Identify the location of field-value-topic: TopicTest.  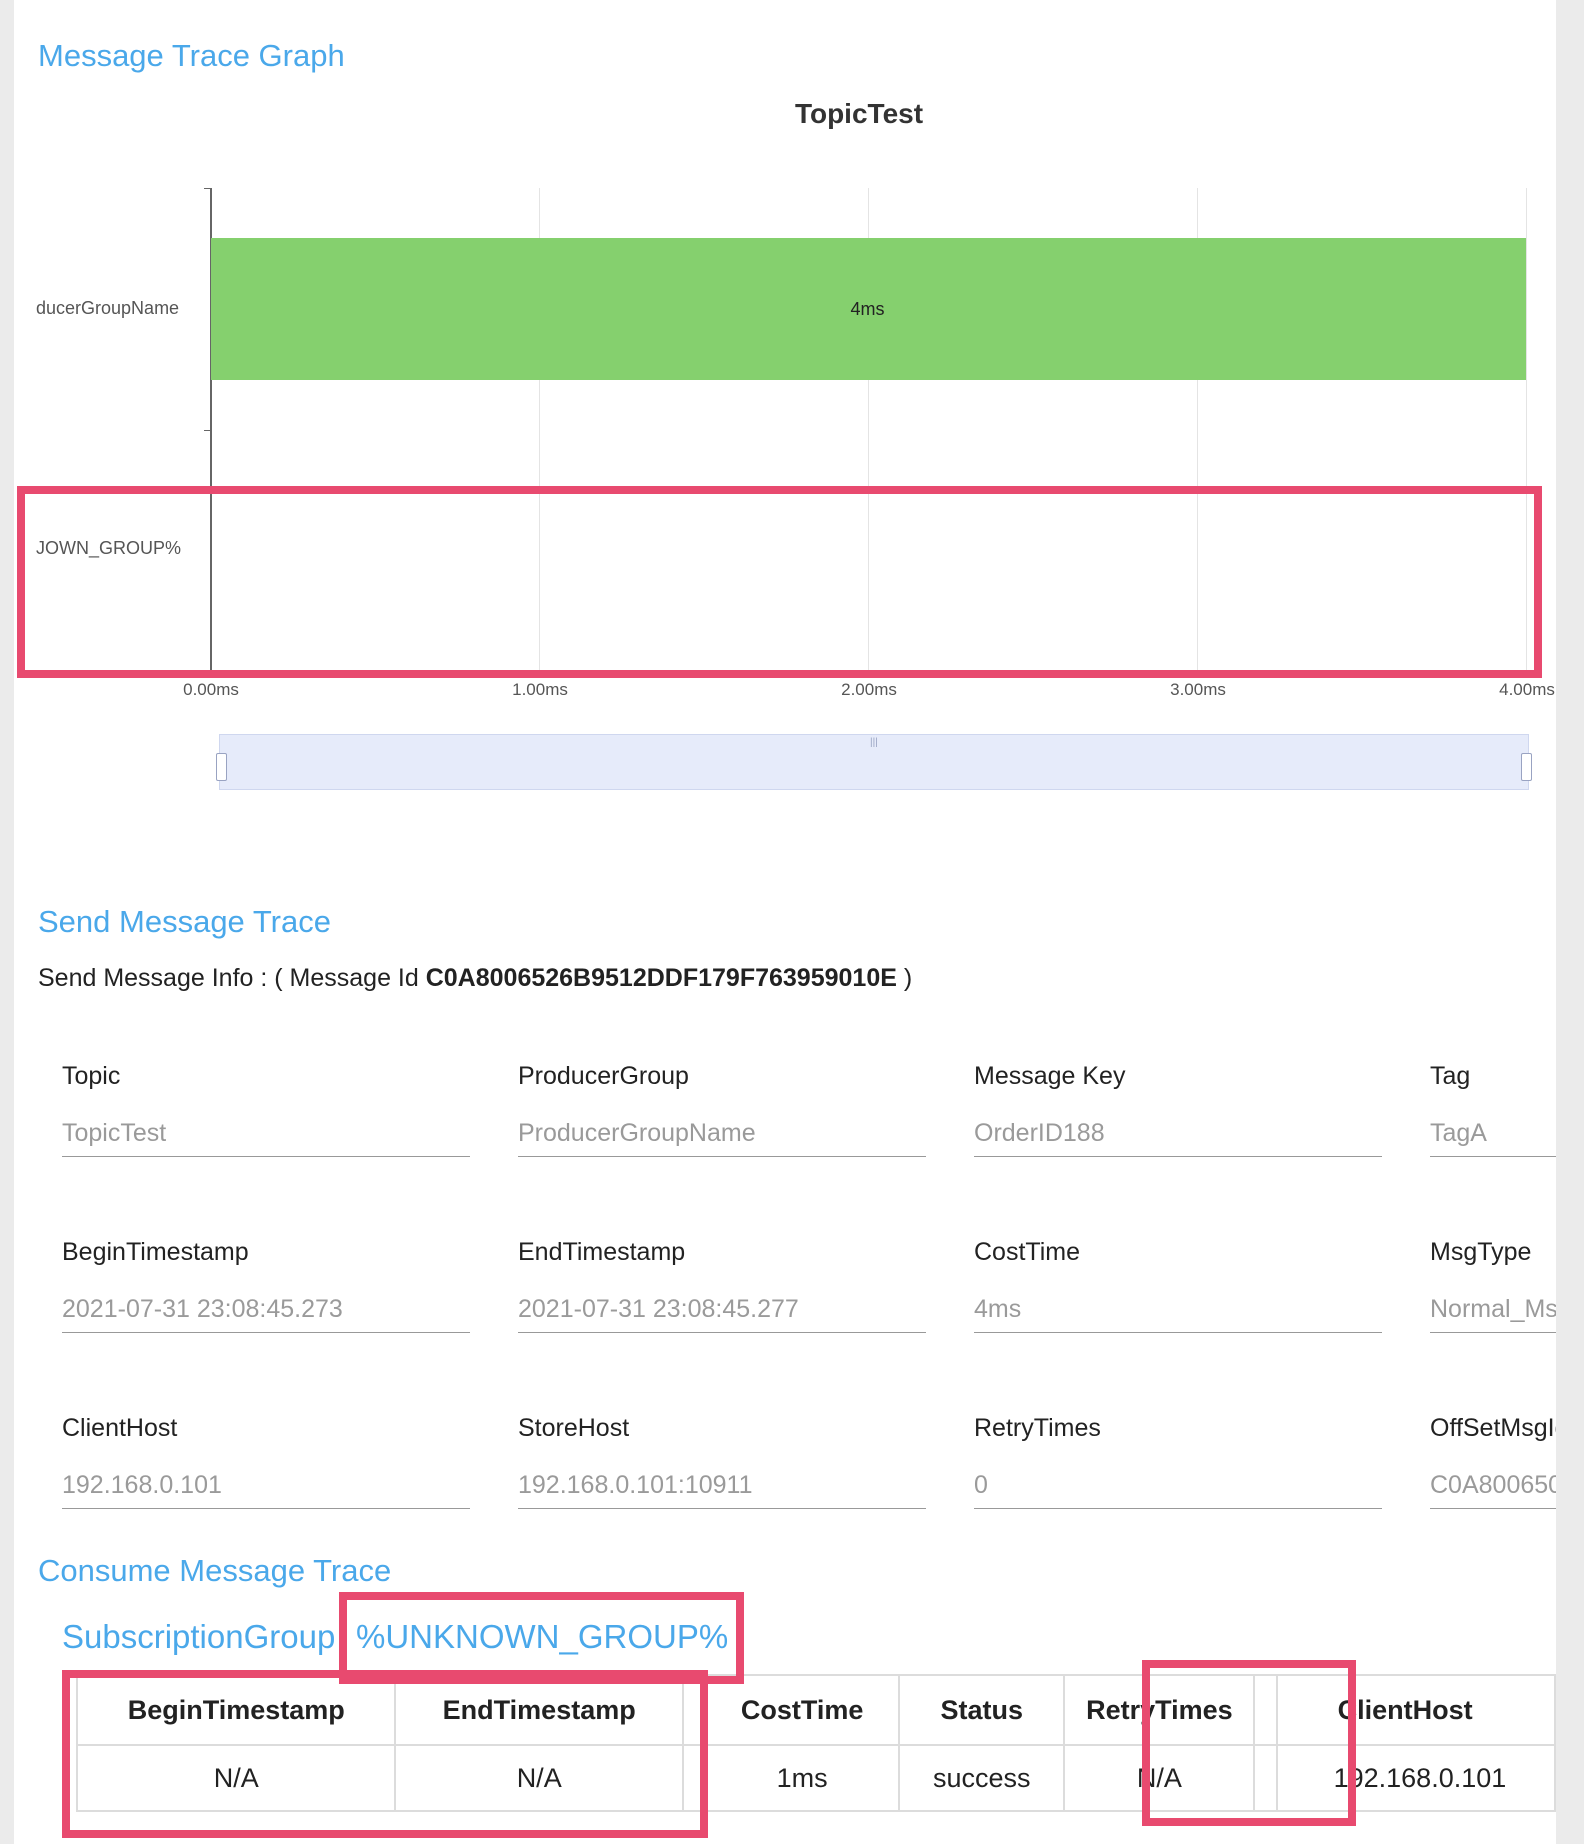
(266, 1135).